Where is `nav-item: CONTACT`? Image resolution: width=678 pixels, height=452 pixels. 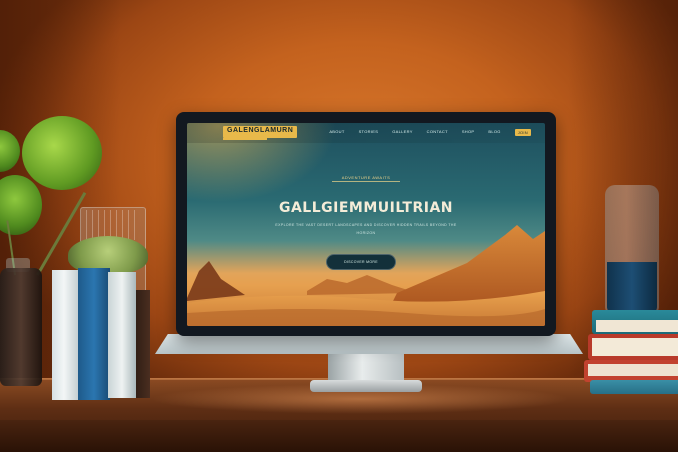
nav-item: CONTACT is located at coordinates (437, 132).